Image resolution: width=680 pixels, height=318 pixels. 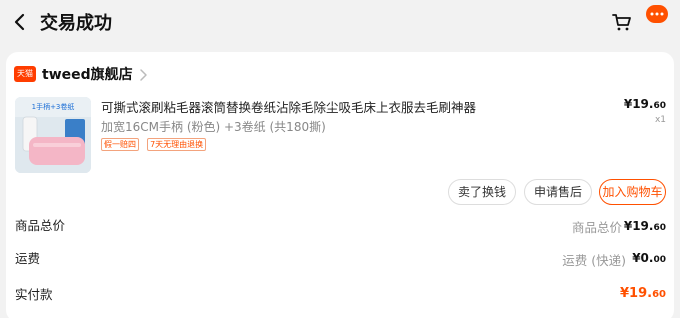 I want to click on tag-fake-compensation: 假一赔四, so click(x=120, y=144).